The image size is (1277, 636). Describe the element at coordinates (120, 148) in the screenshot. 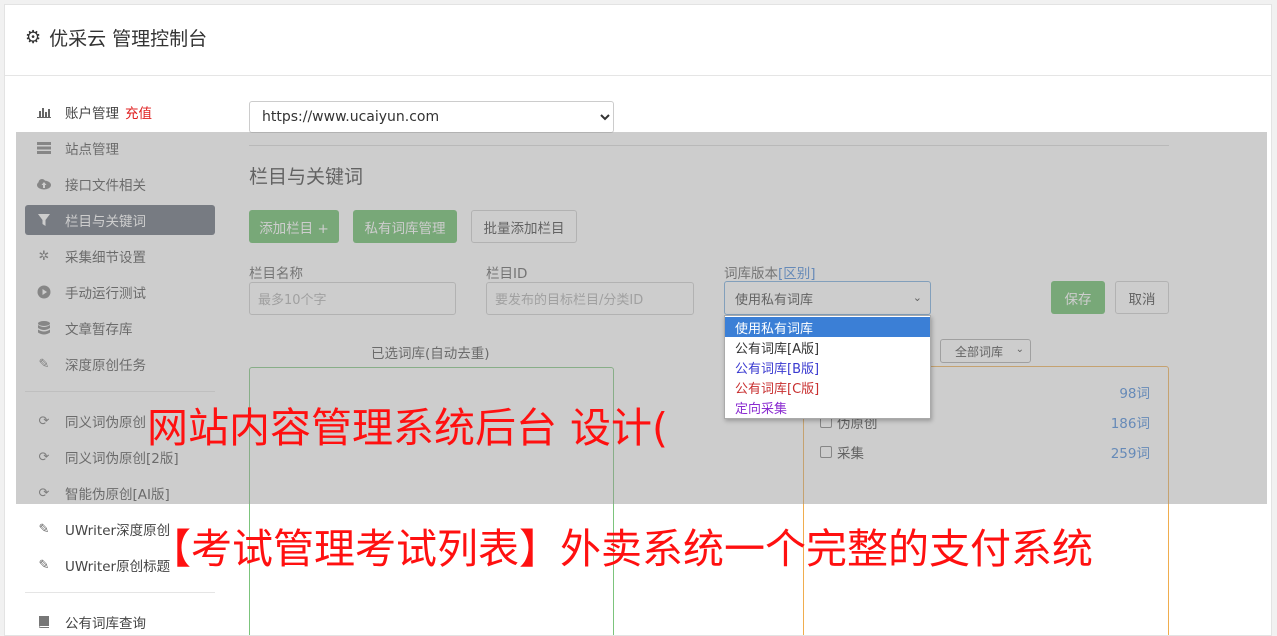

I see `sidebar-item-sites: 站点管理` at that location.